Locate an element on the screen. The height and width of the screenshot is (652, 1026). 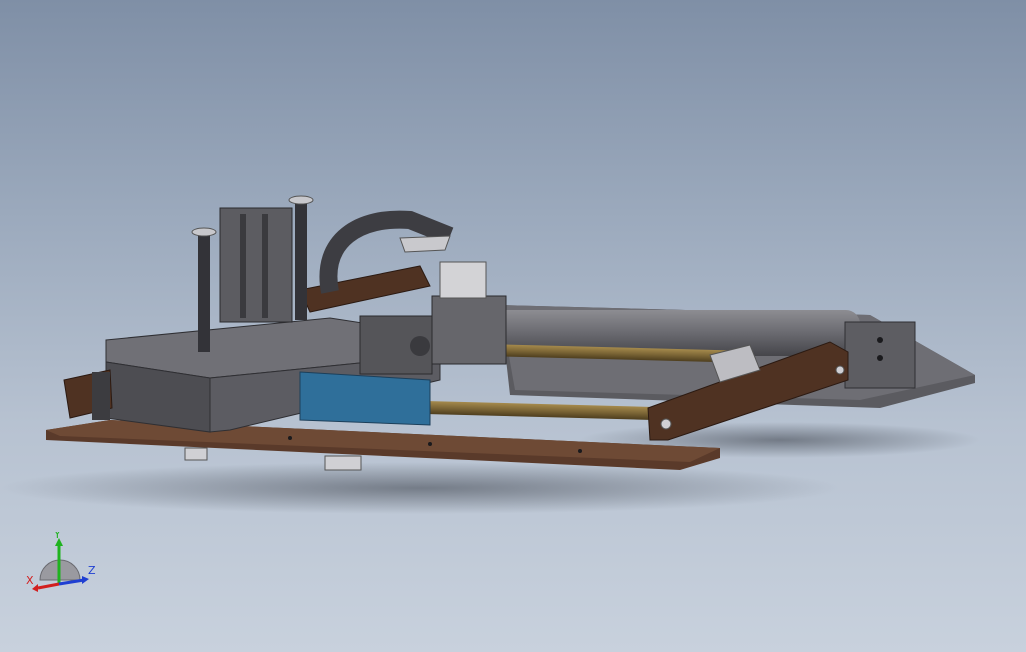
axis-triad: X Y Z is located at coordinates (61, 562).